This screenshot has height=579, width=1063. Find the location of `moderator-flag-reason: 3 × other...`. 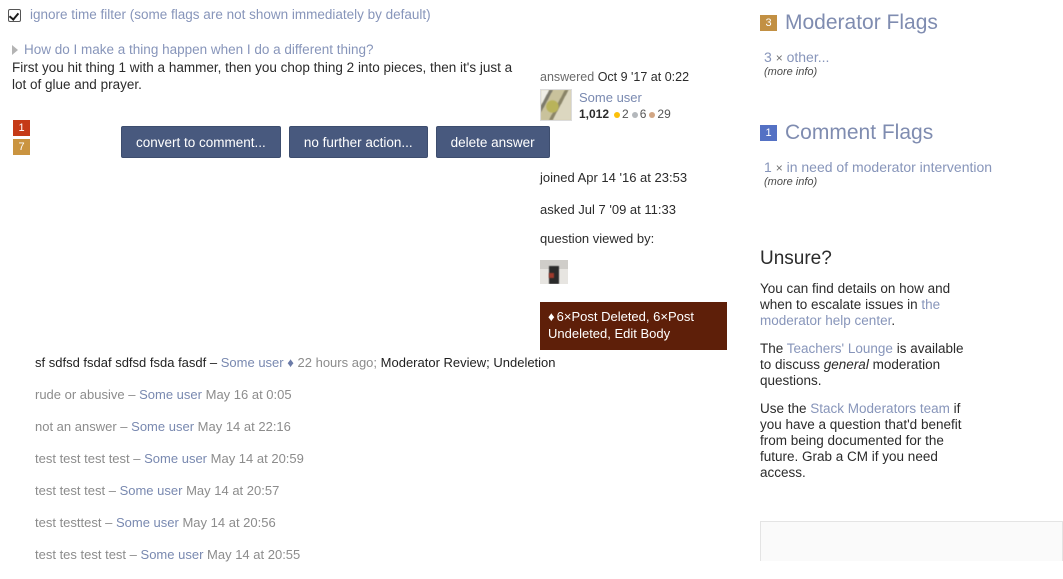

moderator-flag-reason: 3 × other... is located at coordinates (851, 57).